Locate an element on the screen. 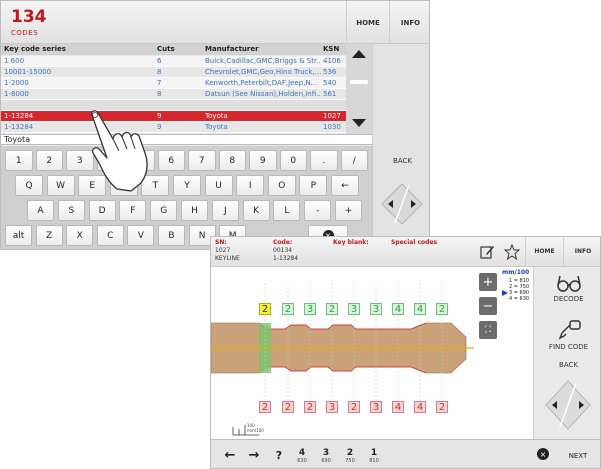 This screenshot has height=469, width=601. key-g: G is located at coordinates (164, 210).